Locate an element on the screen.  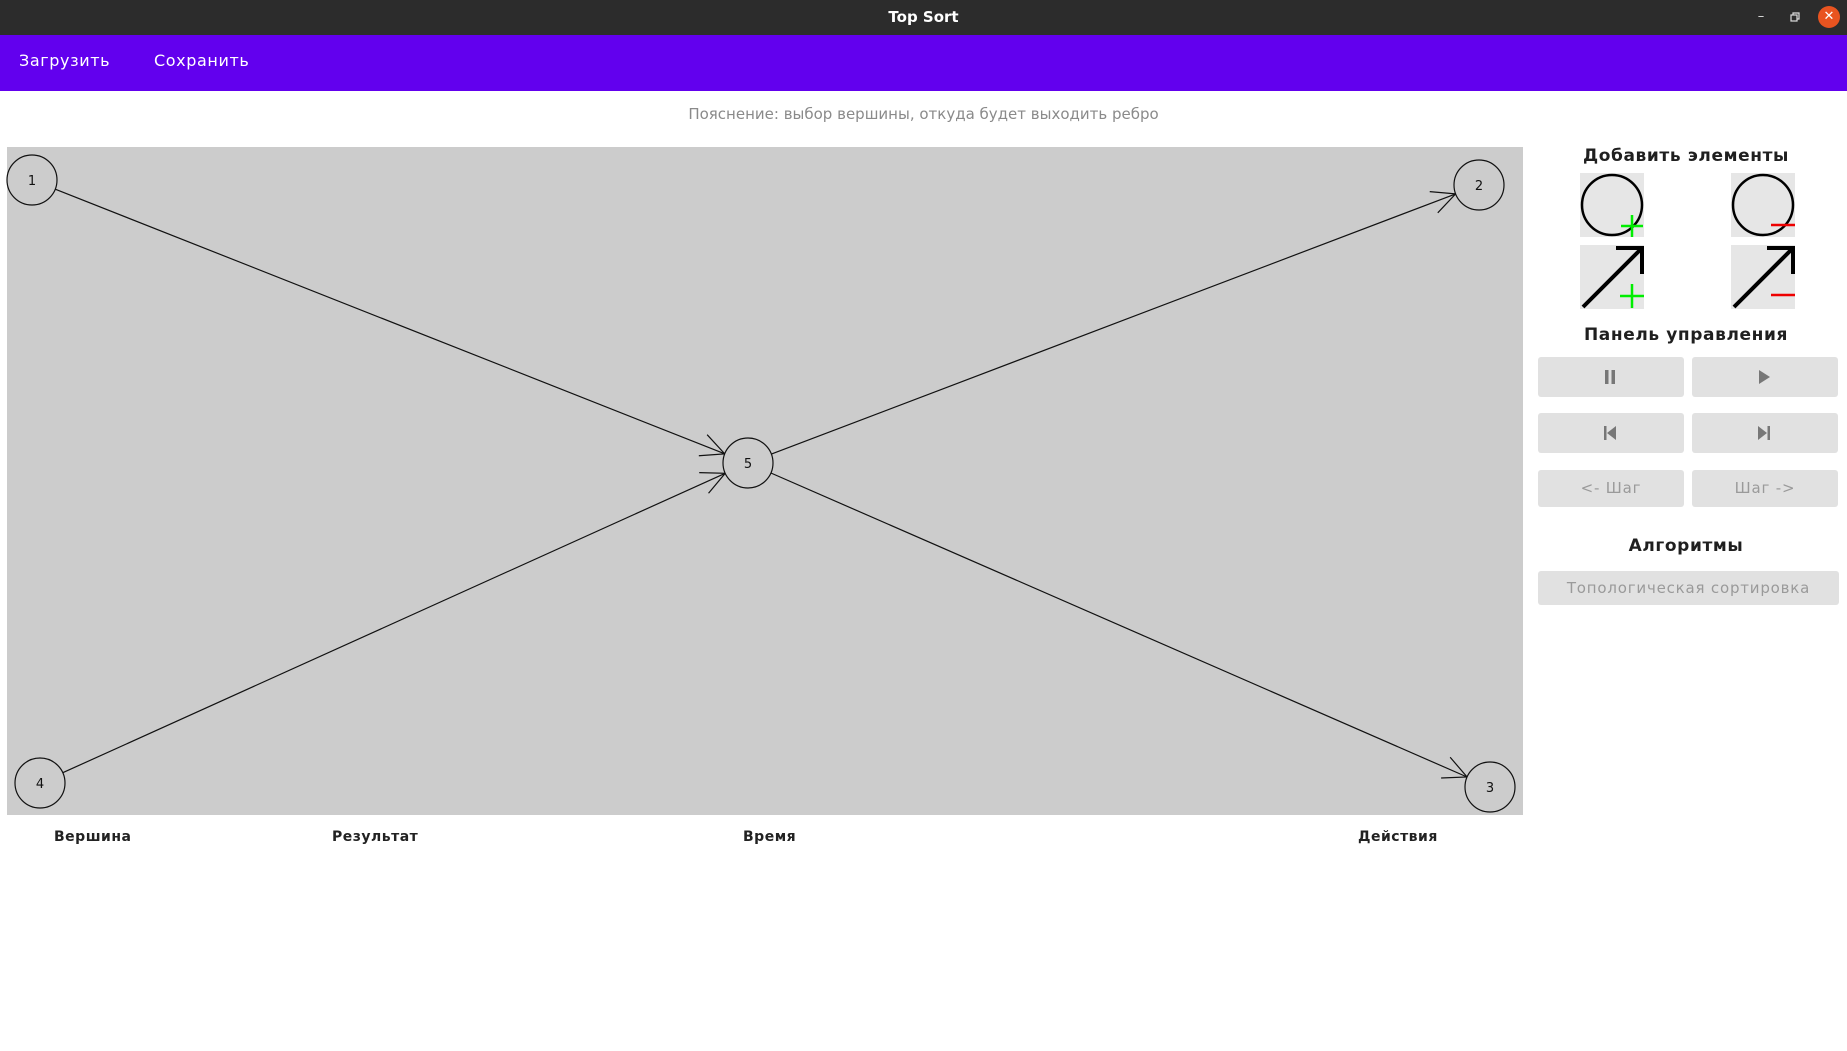
column-header-result: Результат is located at coordinates (375, 837).